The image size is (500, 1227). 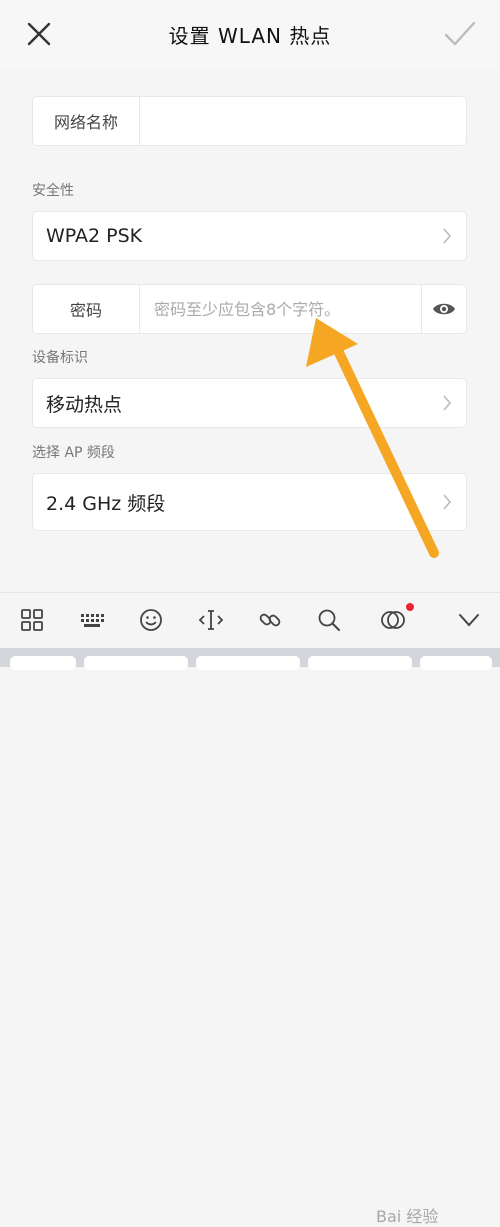 What do you see at coordinates (443, 309) in the screenshot?
I see `eye-icon` at bounding box center [443, 309].